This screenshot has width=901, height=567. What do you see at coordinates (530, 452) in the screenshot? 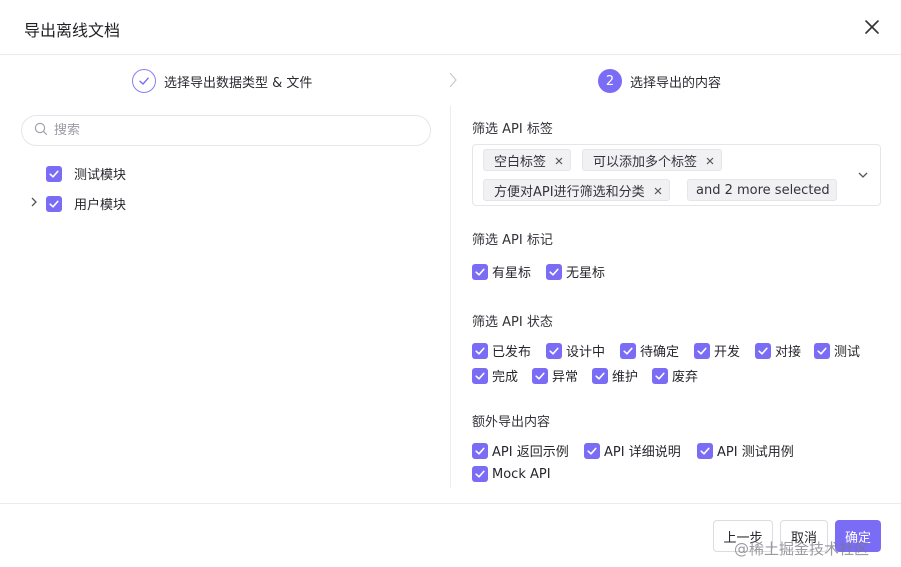
I see `checkbox-label: API 返回示例` at bounding box center [530, 452].